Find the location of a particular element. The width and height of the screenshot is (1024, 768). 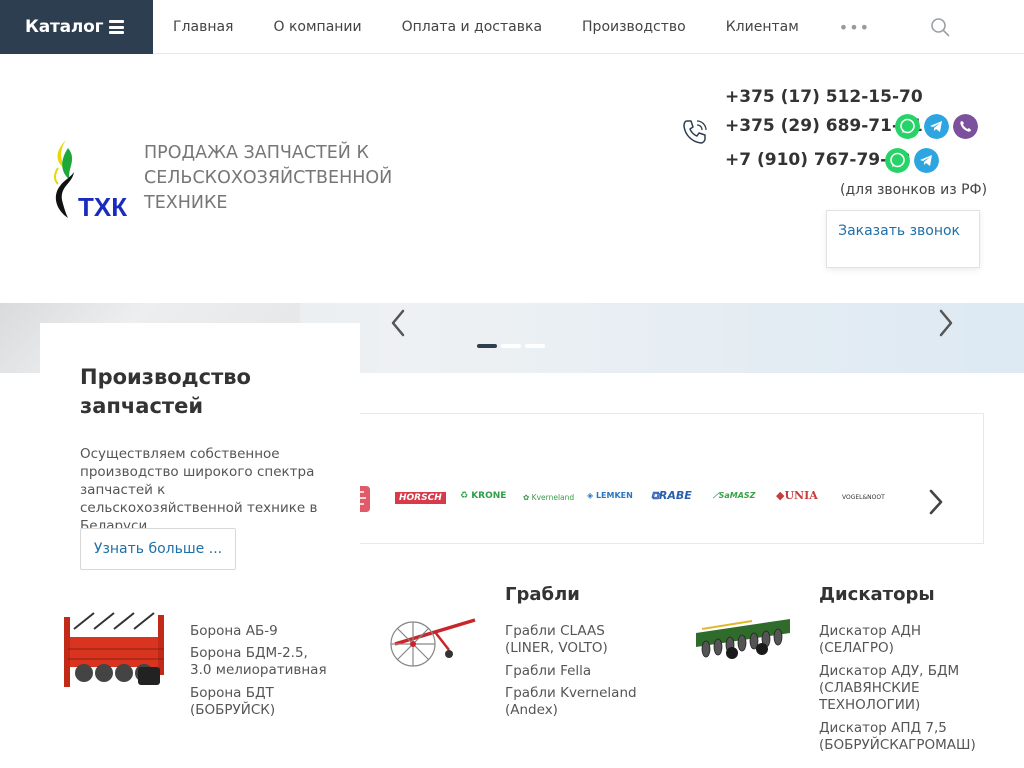

category-link: Грабли Kverneland (Andex) is located at coordinates (575, 702).